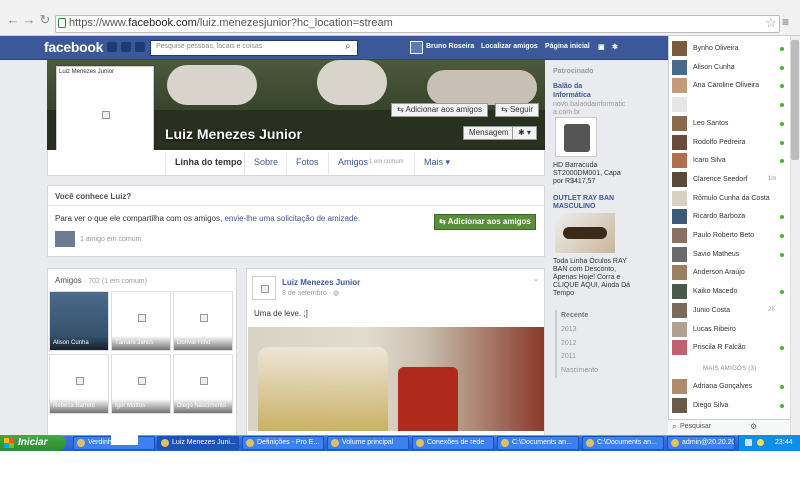  What do you see at coordinates (592, 285) in the screenshot?
I see `ad2-text-4: CLIQUE AQUI, Ainda Dá` at bounding box center [592, 285].